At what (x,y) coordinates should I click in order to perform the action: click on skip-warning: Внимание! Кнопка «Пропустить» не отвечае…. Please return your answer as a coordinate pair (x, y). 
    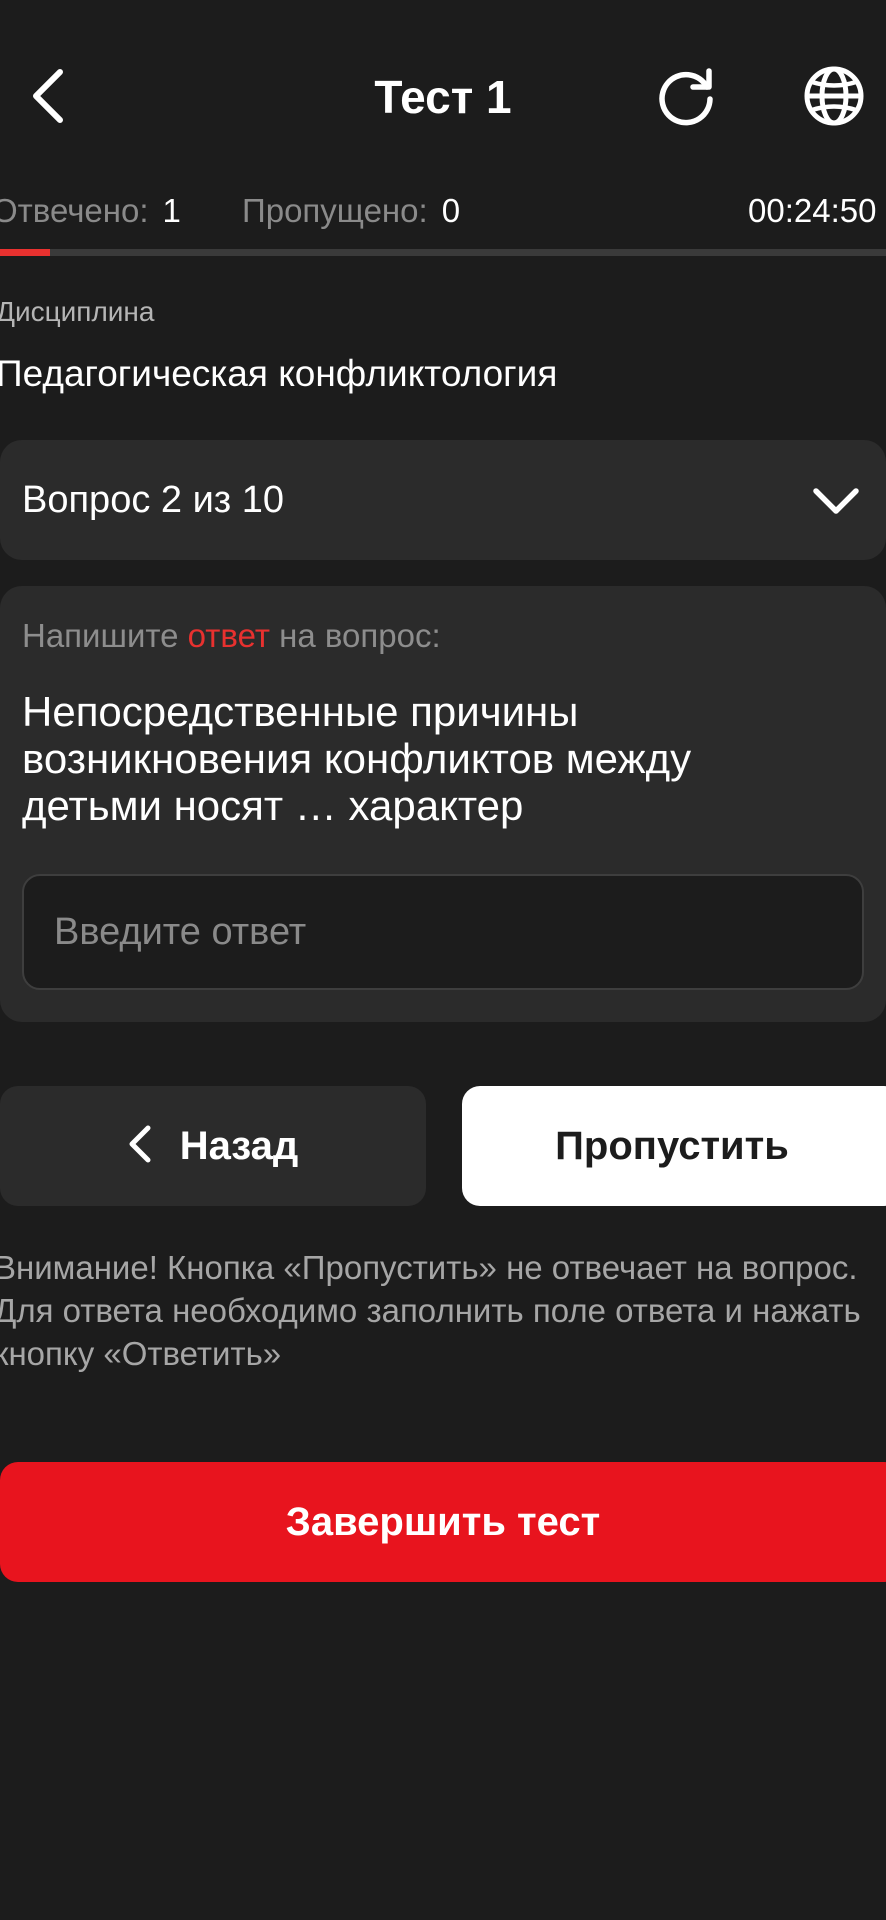
    Looking at the image, I should click on (430, 1310).